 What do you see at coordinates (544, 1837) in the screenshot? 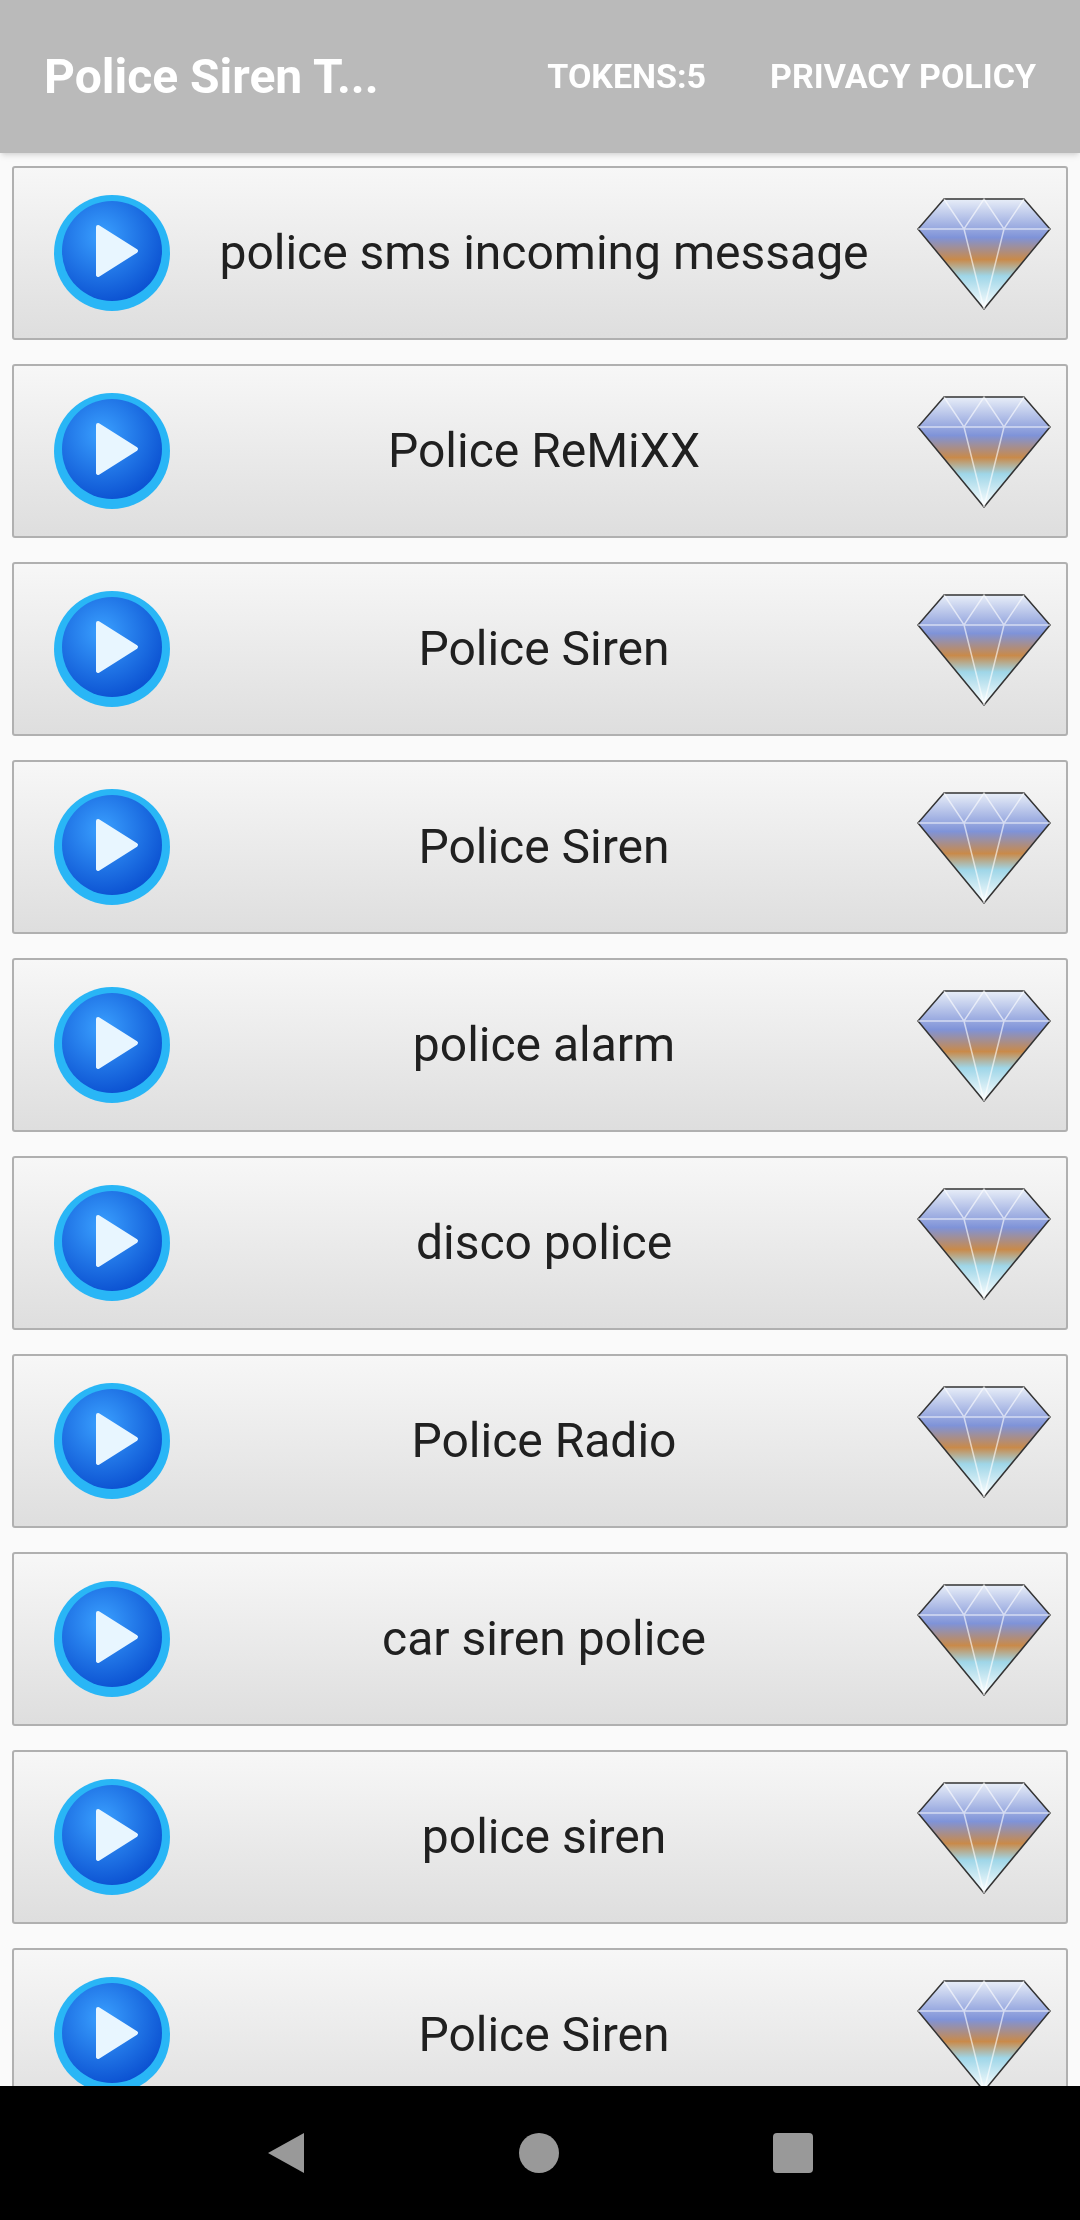
I see `sound-name: police siren` at bounding box center [544, 1837].